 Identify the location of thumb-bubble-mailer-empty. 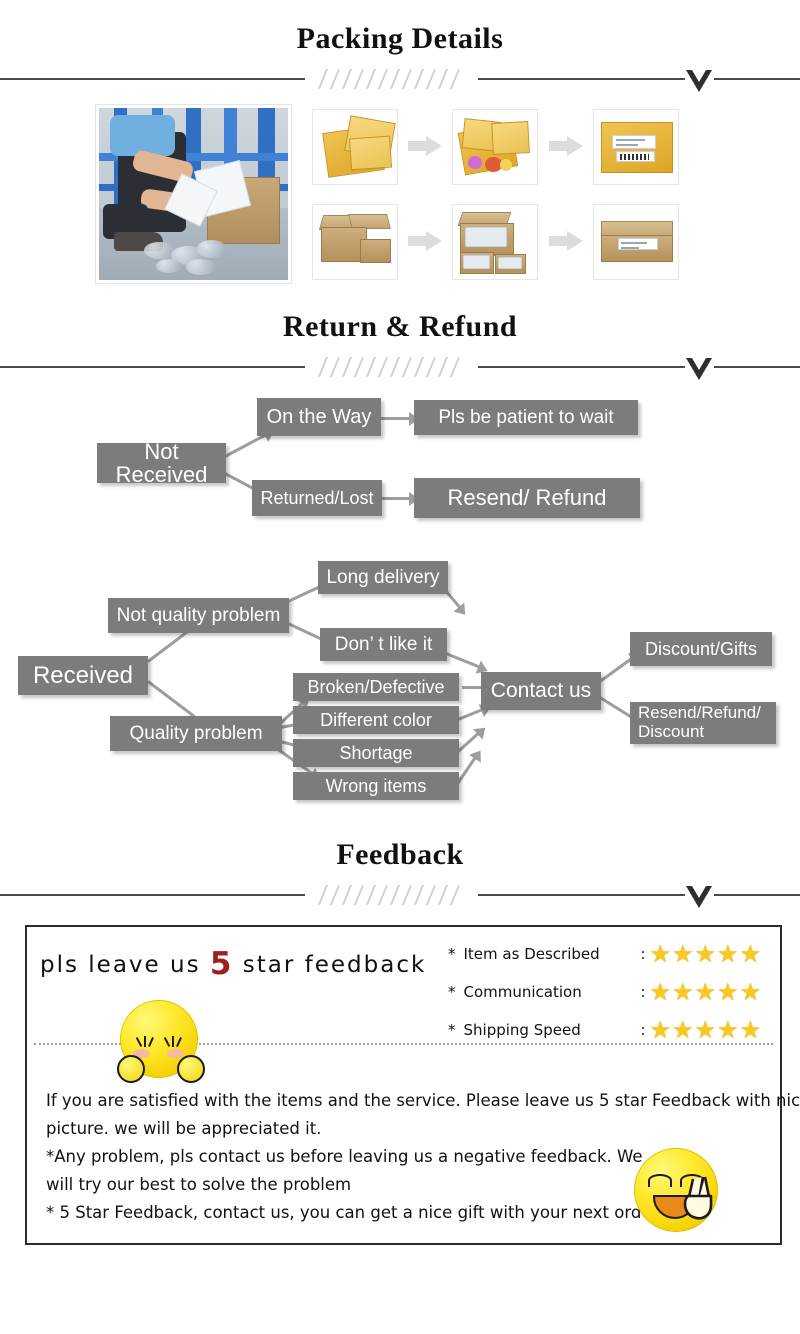
(355, 147).